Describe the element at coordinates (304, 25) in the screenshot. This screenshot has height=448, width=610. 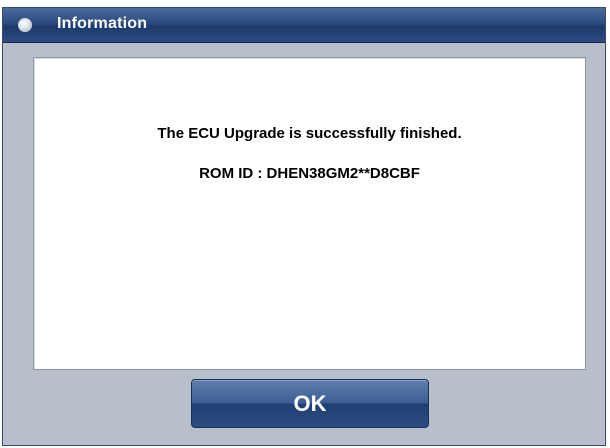
I see `dialog-titlebar: Information` at that location.